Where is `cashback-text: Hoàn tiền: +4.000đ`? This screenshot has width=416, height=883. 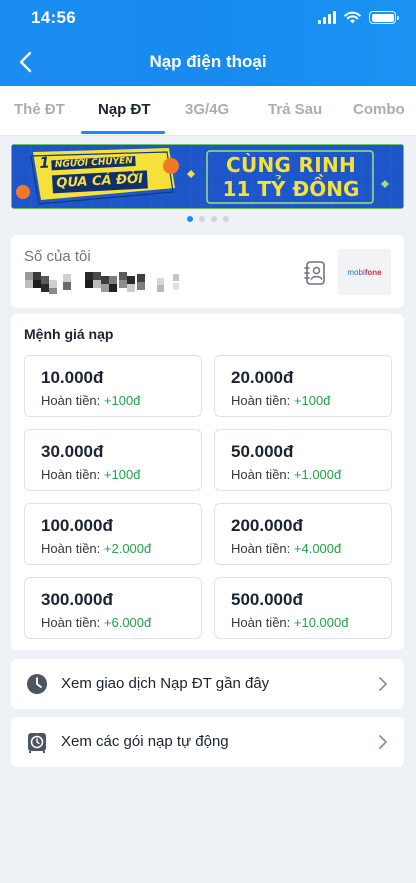 cashback-text: Hoàn tiền: +4.000đ is located at coordinates (286, 548).